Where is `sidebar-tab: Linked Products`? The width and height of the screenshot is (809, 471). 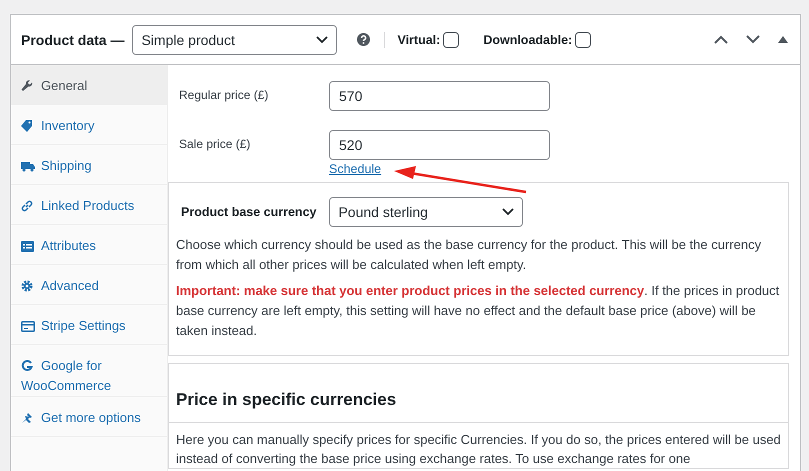
sidebar-tab: Linked Products is located at coordinates (89, 205).